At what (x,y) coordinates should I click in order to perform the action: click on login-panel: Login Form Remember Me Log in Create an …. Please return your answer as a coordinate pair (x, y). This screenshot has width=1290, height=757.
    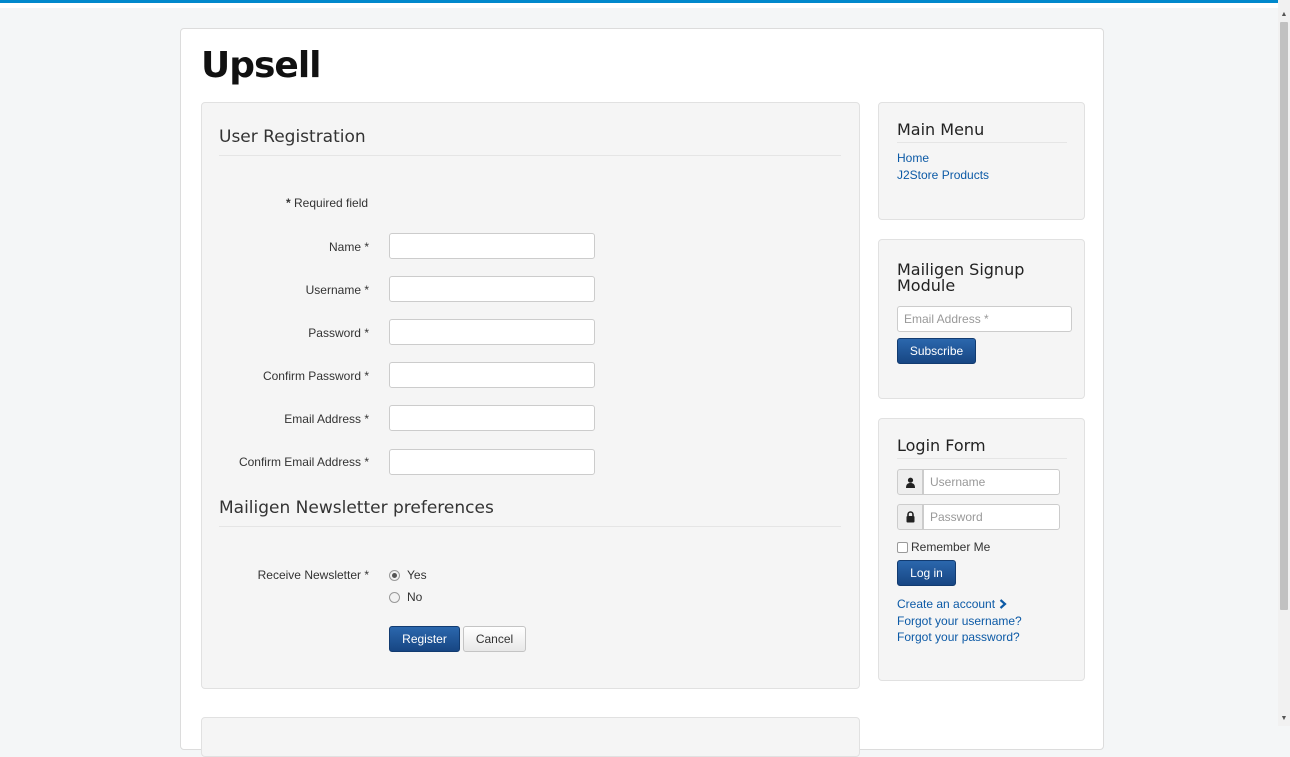
    Looking at the image, I should click on (981, 549).